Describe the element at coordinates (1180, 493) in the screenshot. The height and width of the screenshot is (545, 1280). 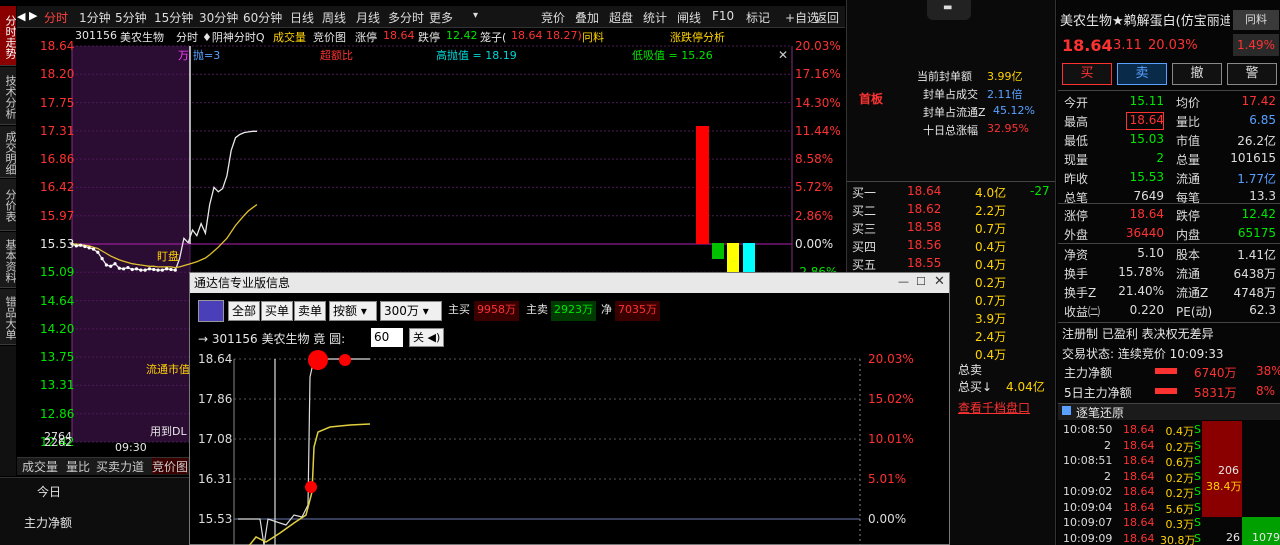
I see `tick-volume: 0.2万` at that location.